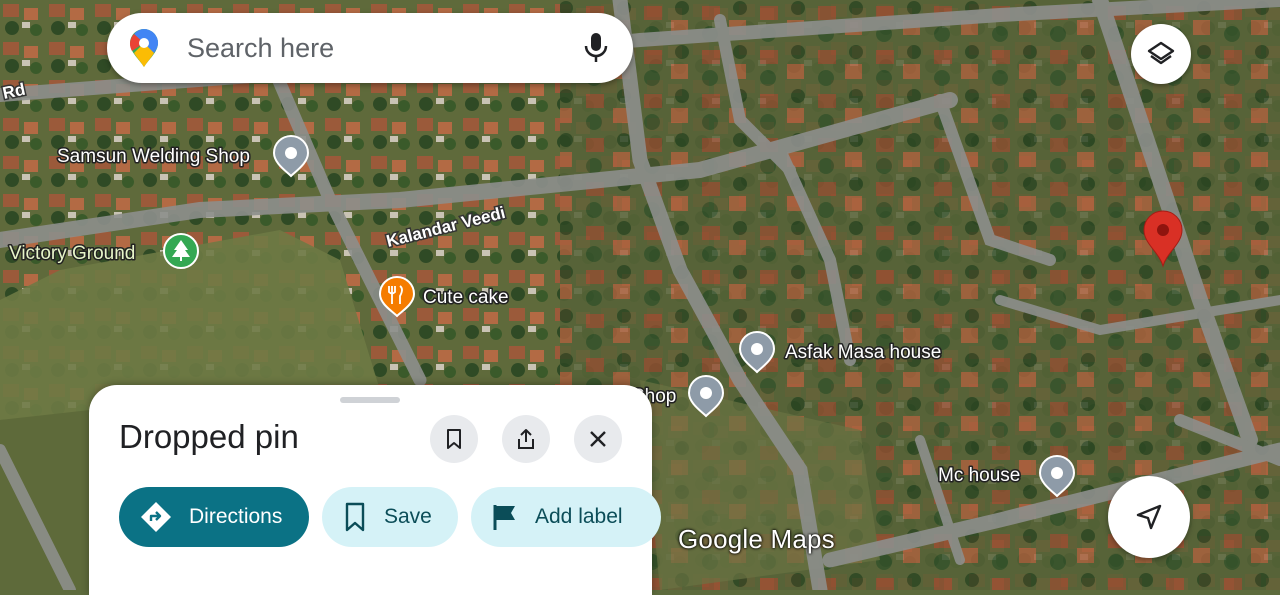 Image resolution: width=1280 pixels, height=595 pixels. Describe the element at coordinates (756, 539) in the screenshot. I see `google-maps-watermark: Google Maps` at that location.